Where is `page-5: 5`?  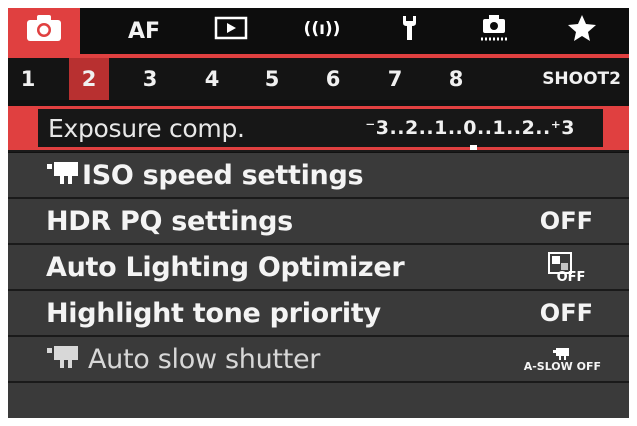
page-5: 5 is located at coordinates (272, 79).